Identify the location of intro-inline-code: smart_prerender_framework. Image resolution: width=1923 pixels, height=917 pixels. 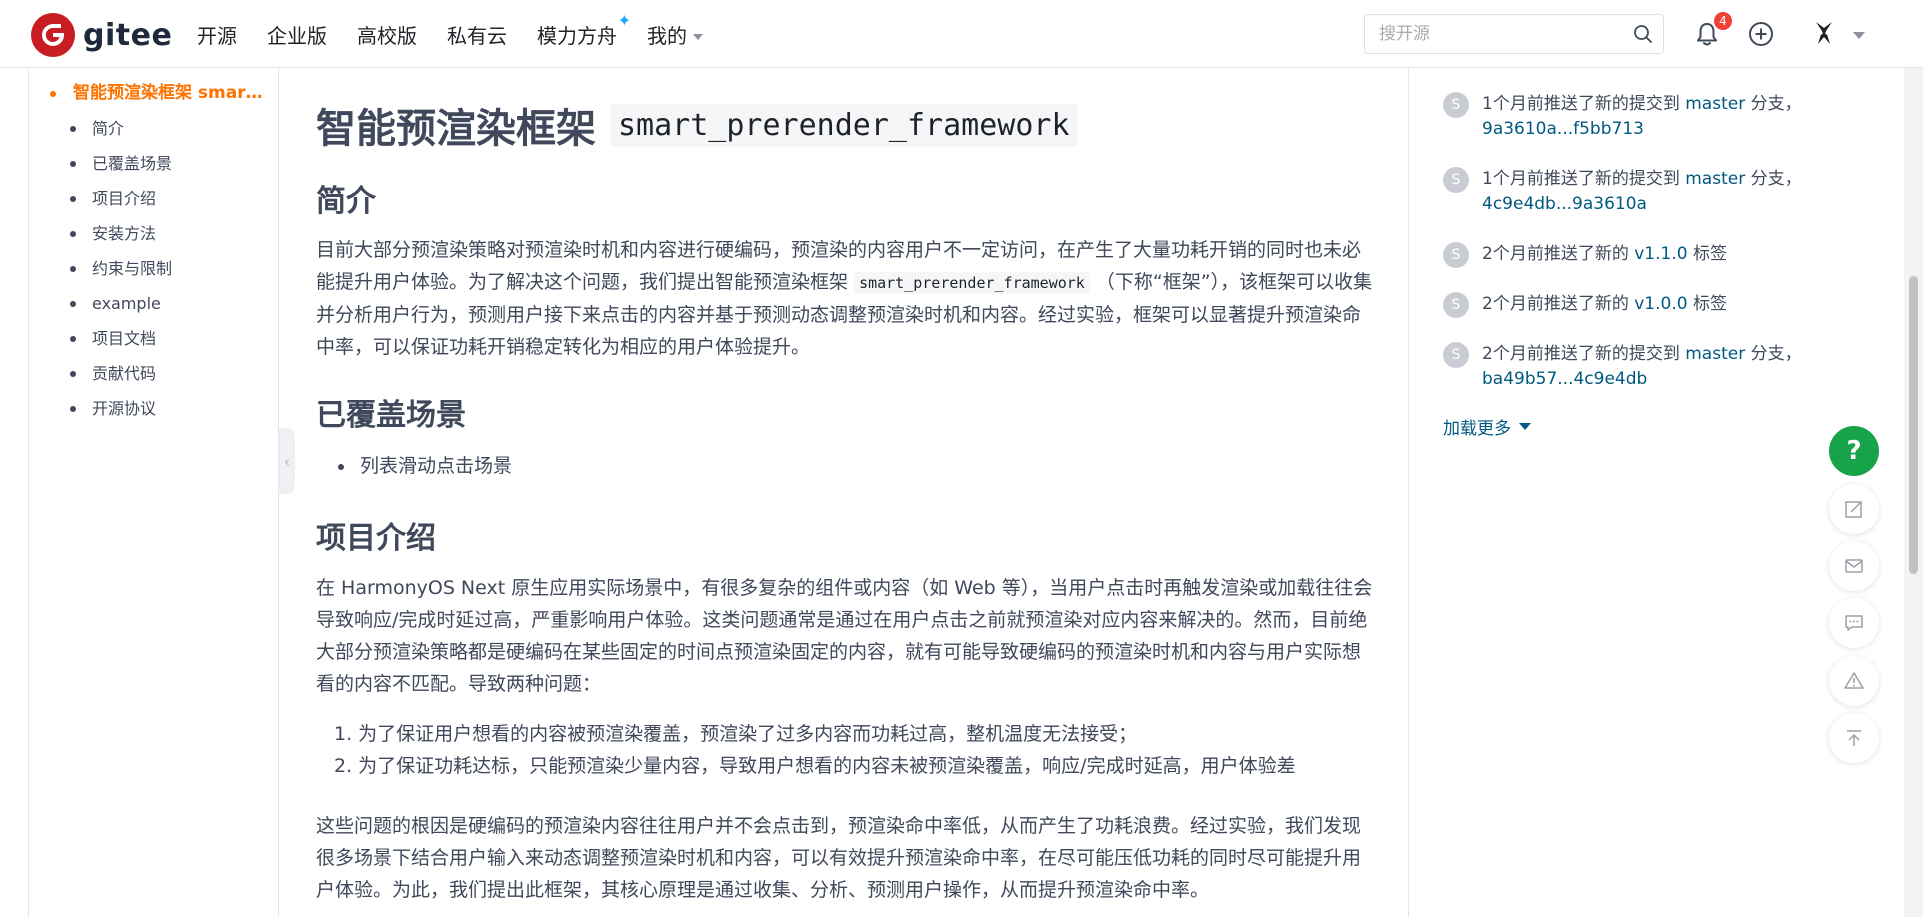
(972, 283).